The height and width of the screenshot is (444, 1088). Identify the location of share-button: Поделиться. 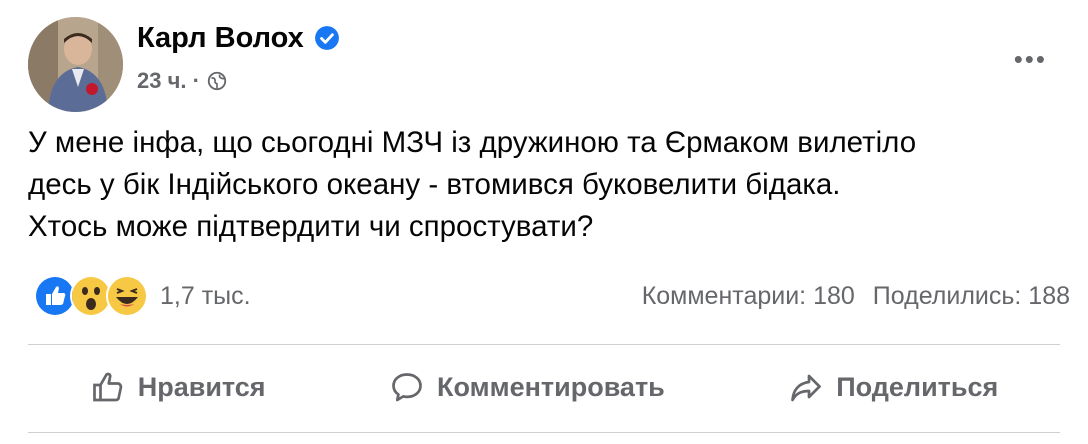
(893, 388).